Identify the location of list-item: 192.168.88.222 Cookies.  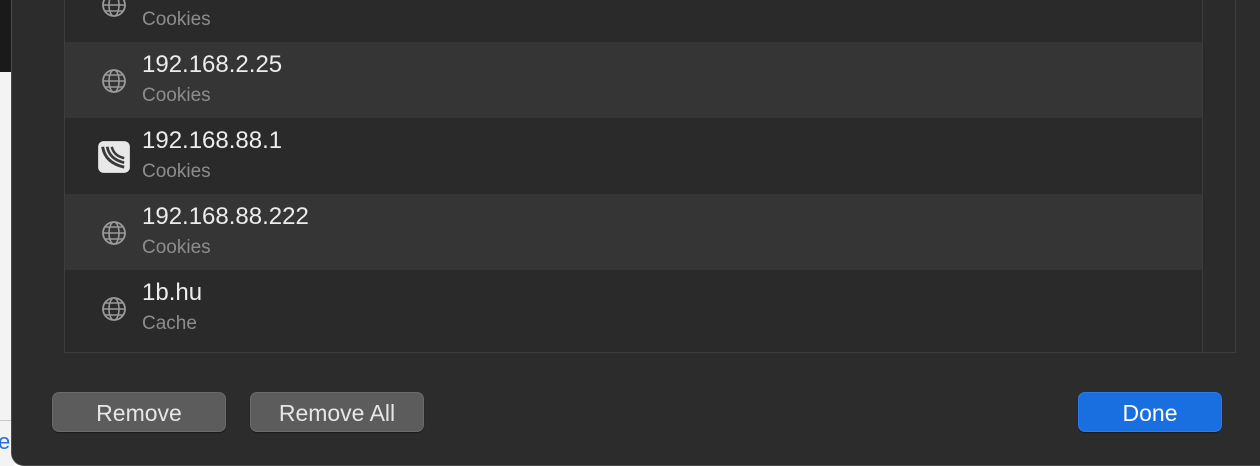
(633, 232).